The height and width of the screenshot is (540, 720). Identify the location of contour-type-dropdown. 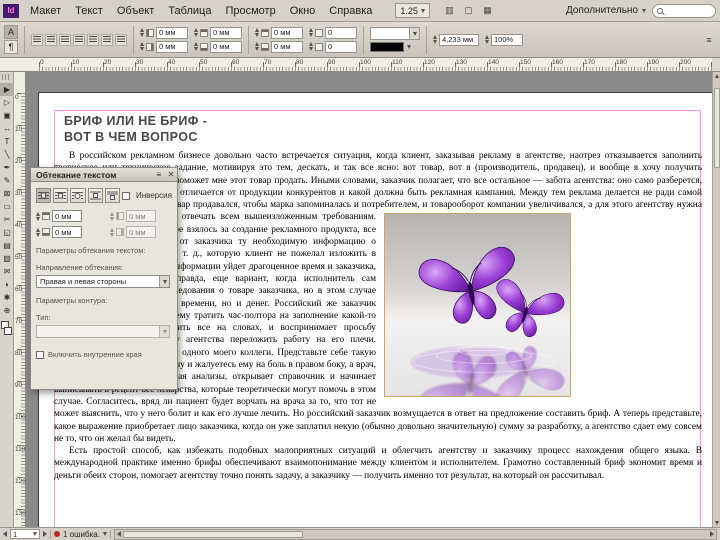
(103, 331).